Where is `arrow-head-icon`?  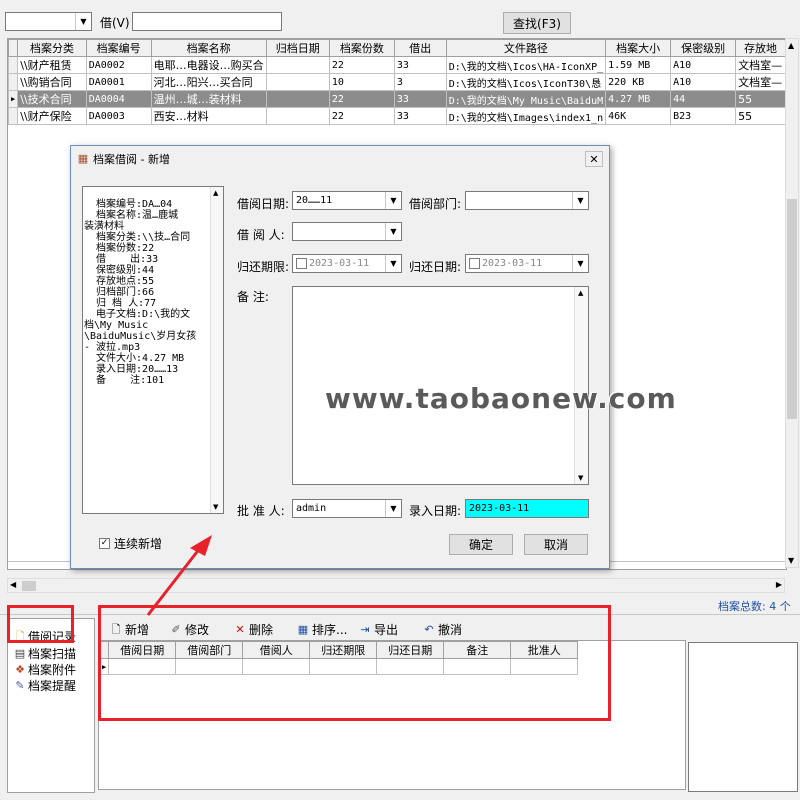 arrow-head-icon is located at coordinates (201, 545).